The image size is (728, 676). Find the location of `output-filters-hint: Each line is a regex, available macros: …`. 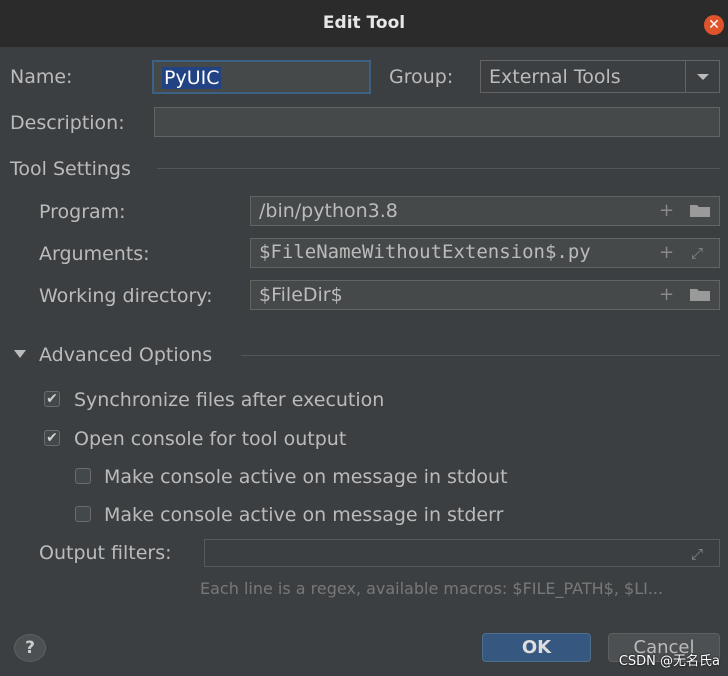

output-filters-hint: Each line is a regex, available macros: … is located at coordinates (432, 588).